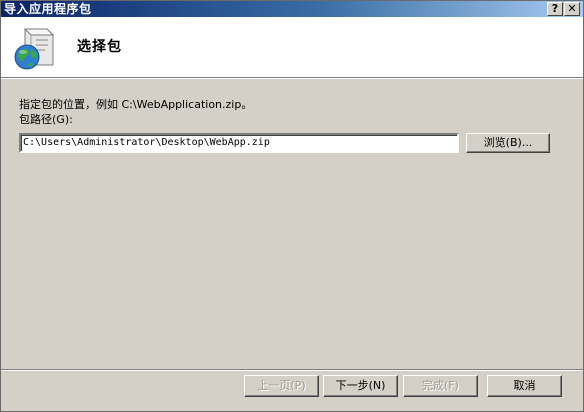 The height and width of the screenshot is (412, 584). I want to click on close-button: ✕, so click(572, 9).